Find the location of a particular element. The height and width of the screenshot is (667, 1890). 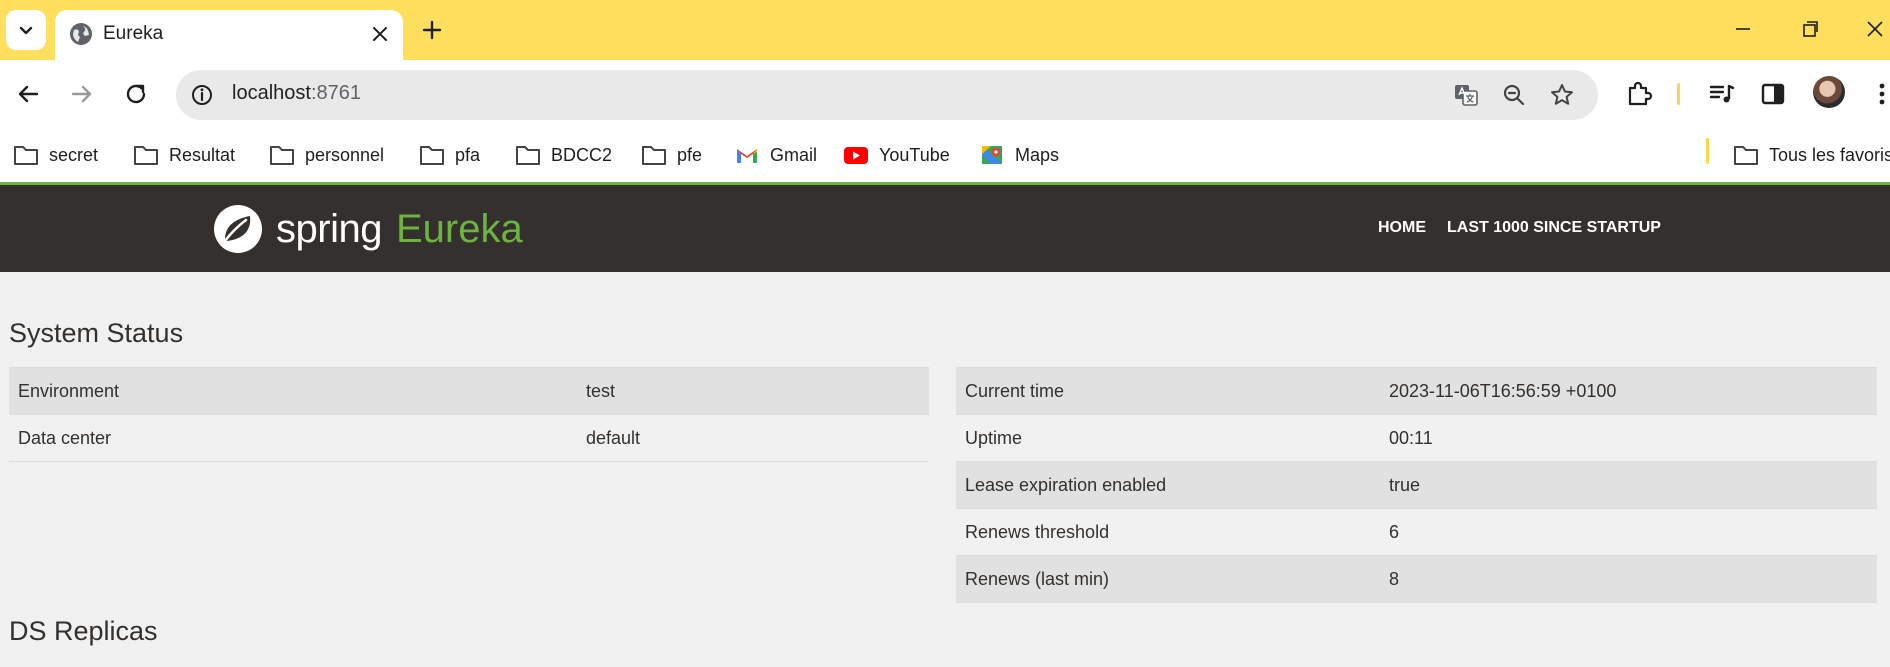

row-label: Uptime is located at coordinates (1168, 438).